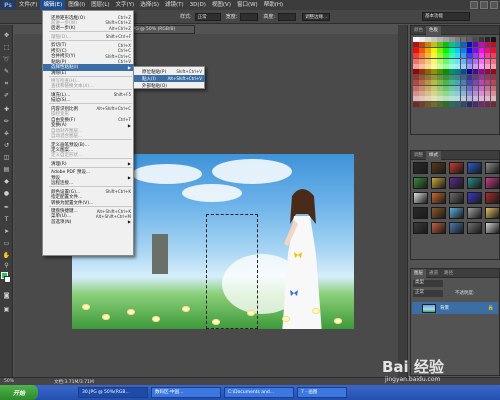  Describe the element at coordinates (6, 295) in the screenshot. I see `quick-mask-icon: ◙` at that location.